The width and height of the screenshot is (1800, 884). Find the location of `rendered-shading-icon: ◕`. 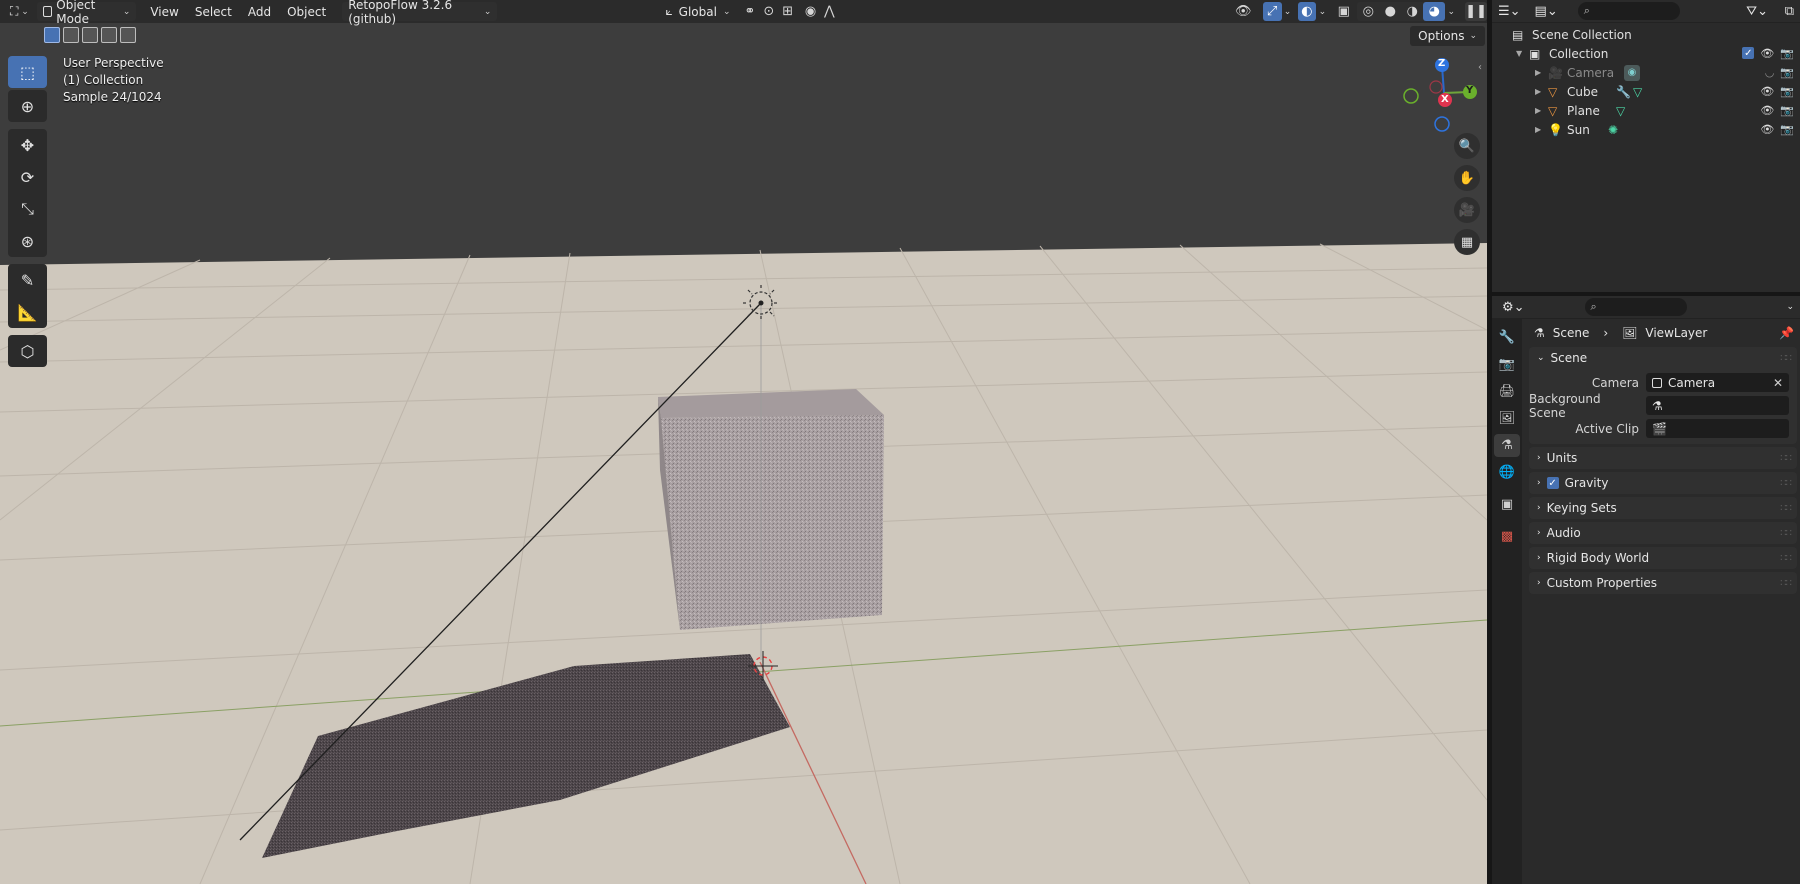

rendered-shading-icon: ◕ is located at coordinates (1434, 11).